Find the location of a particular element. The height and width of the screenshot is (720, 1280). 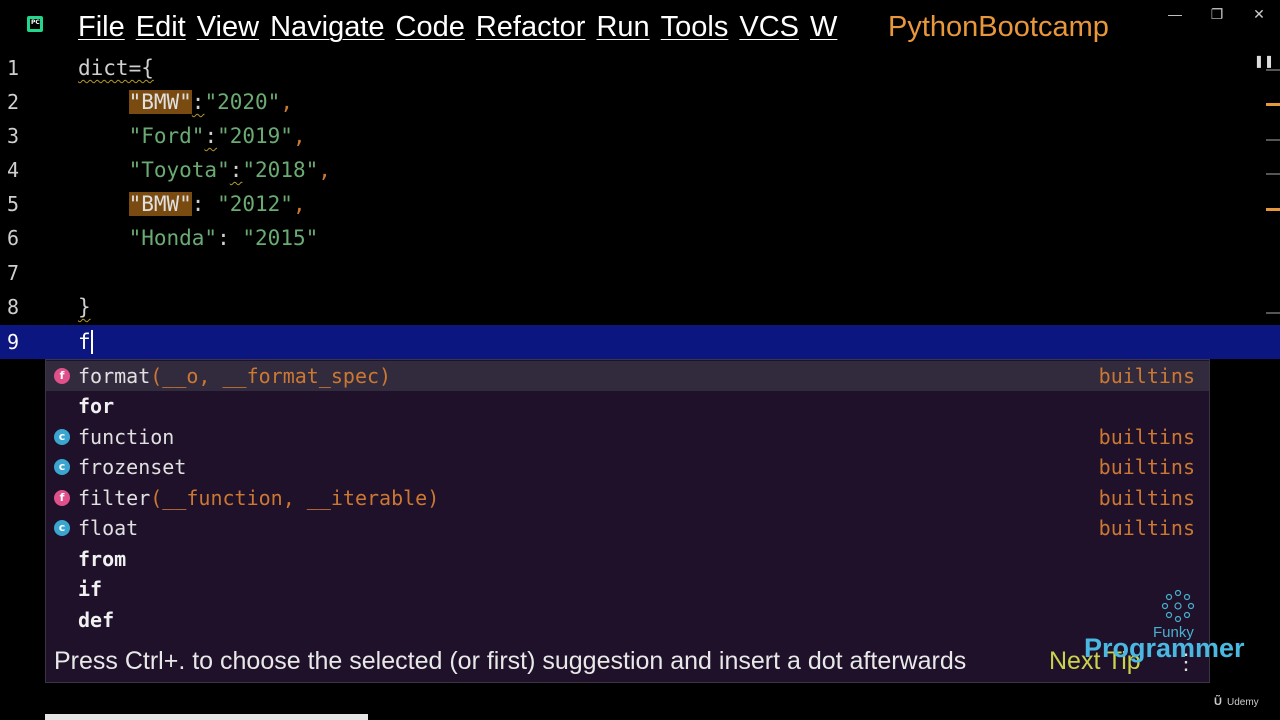

code-text: "Toyota":"2018", is located at coordinates (204, 170).